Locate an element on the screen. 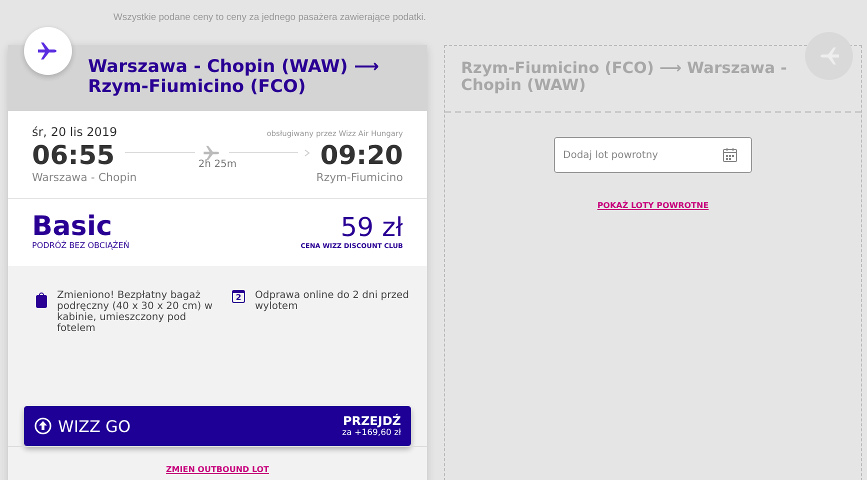 Image resolution: width=867 pixels, height=480 pixels. departure-time: 06:55 is located at coordinates (73, 156).